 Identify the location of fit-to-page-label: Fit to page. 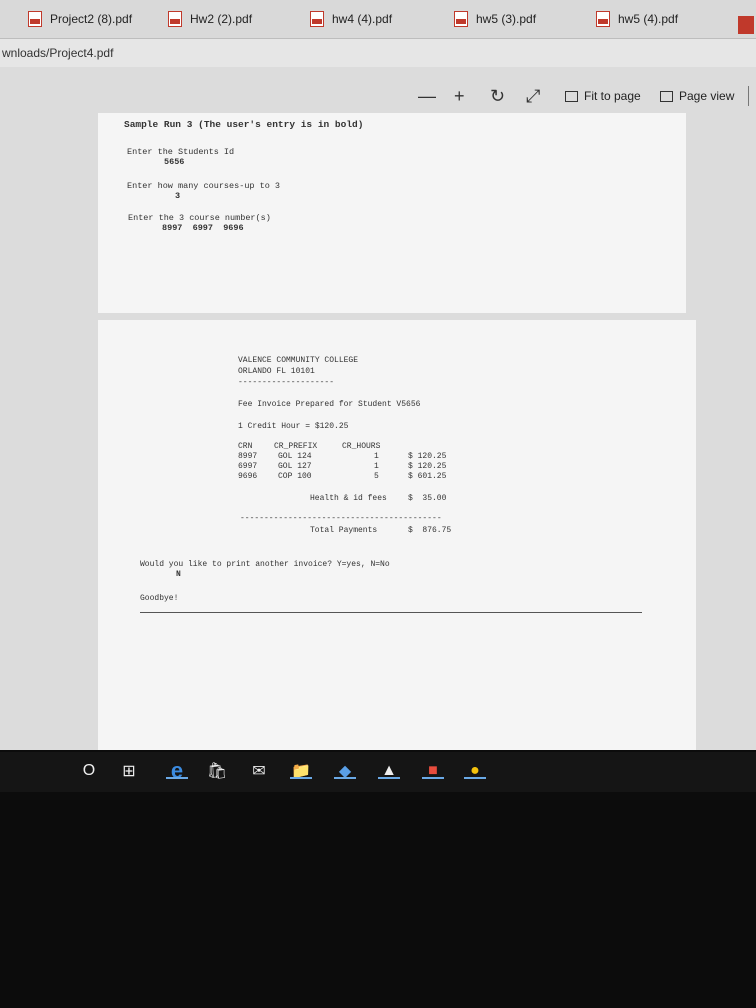
(612, 96).